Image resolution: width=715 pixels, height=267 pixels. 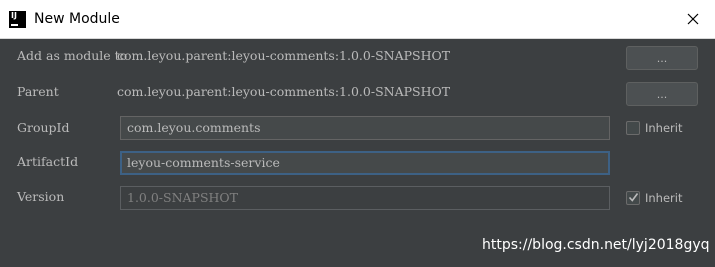 I want to click on version-inherit-label: Inherit, so click(x=664, y=198).